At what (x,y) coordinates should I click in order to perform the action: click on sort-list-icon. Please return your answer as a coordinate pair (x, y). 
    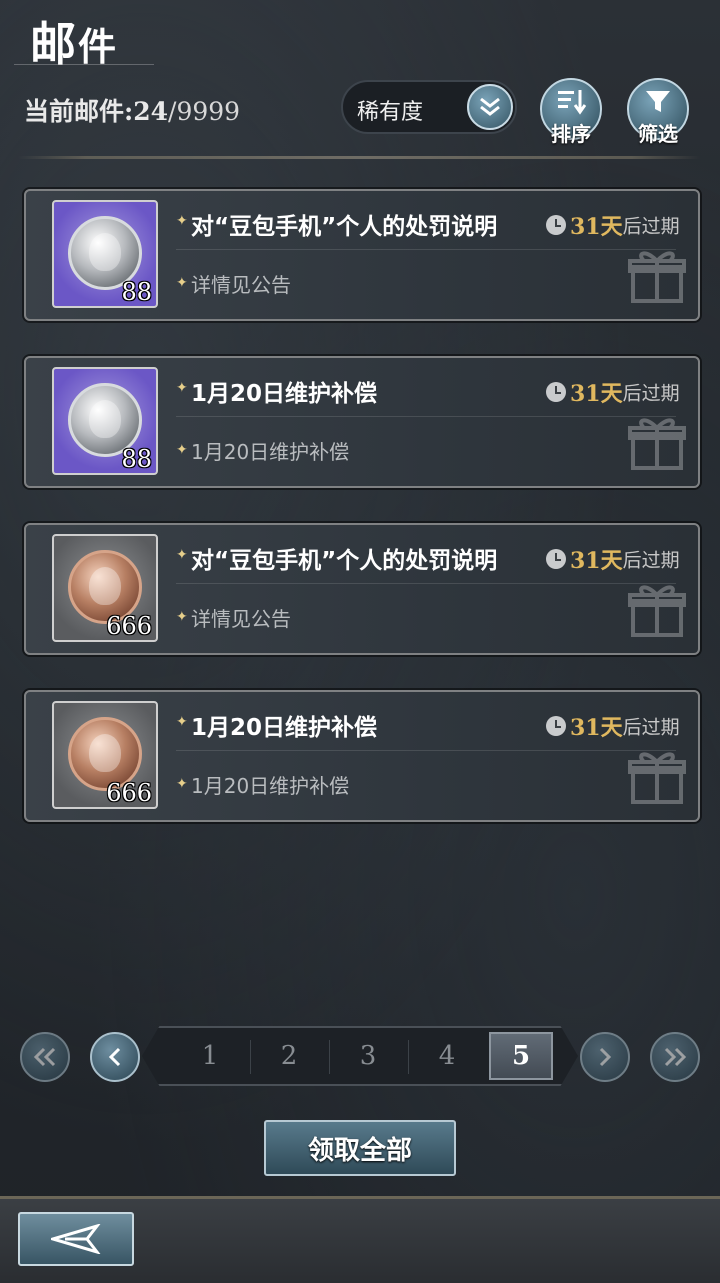
    Looking at the image, I should click on (572, 102).